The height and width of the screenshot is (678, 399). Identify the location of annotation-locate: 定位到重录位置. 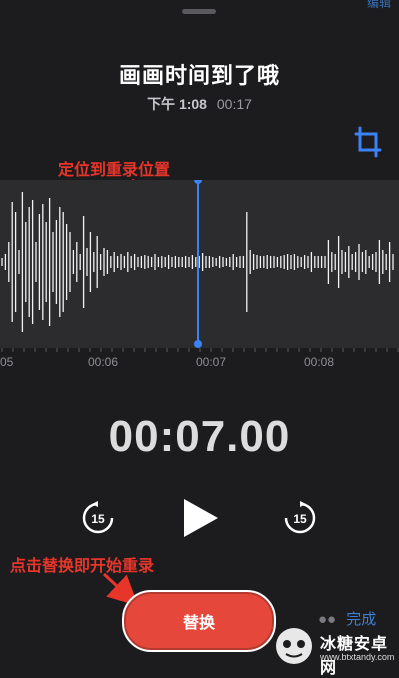
(114, 170).